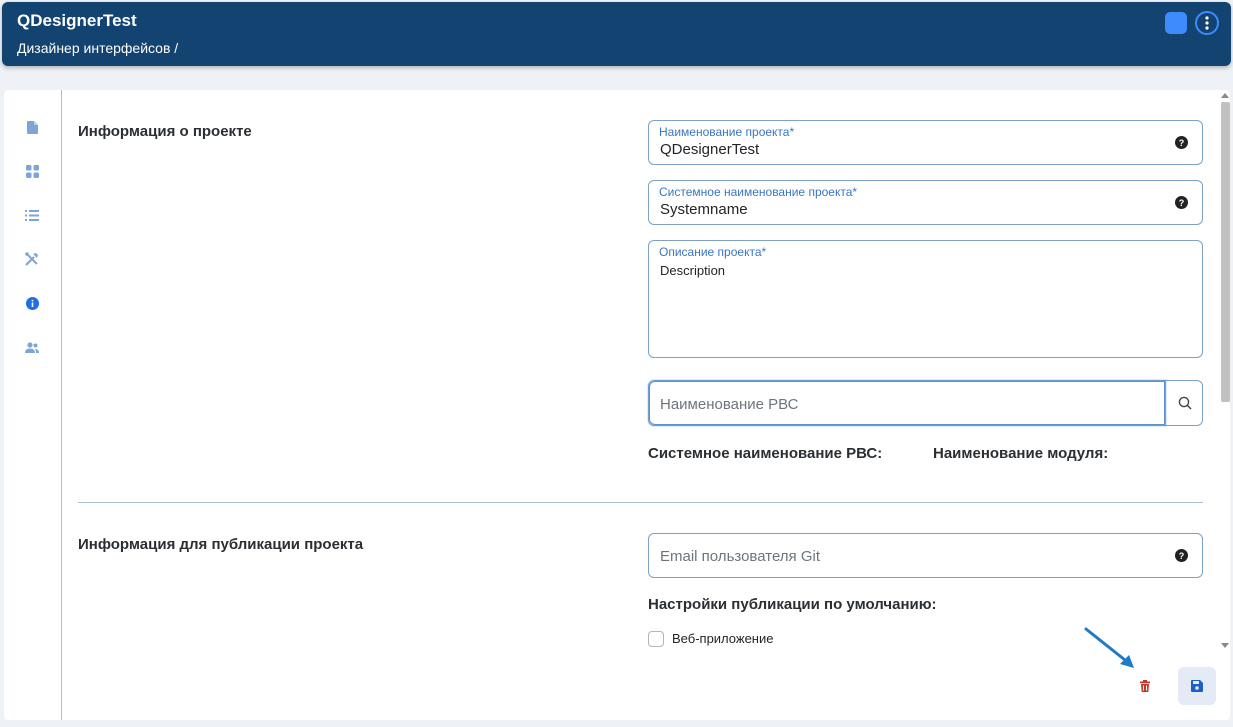  I want to click on more-vertical-icon, so click(1207, 23).